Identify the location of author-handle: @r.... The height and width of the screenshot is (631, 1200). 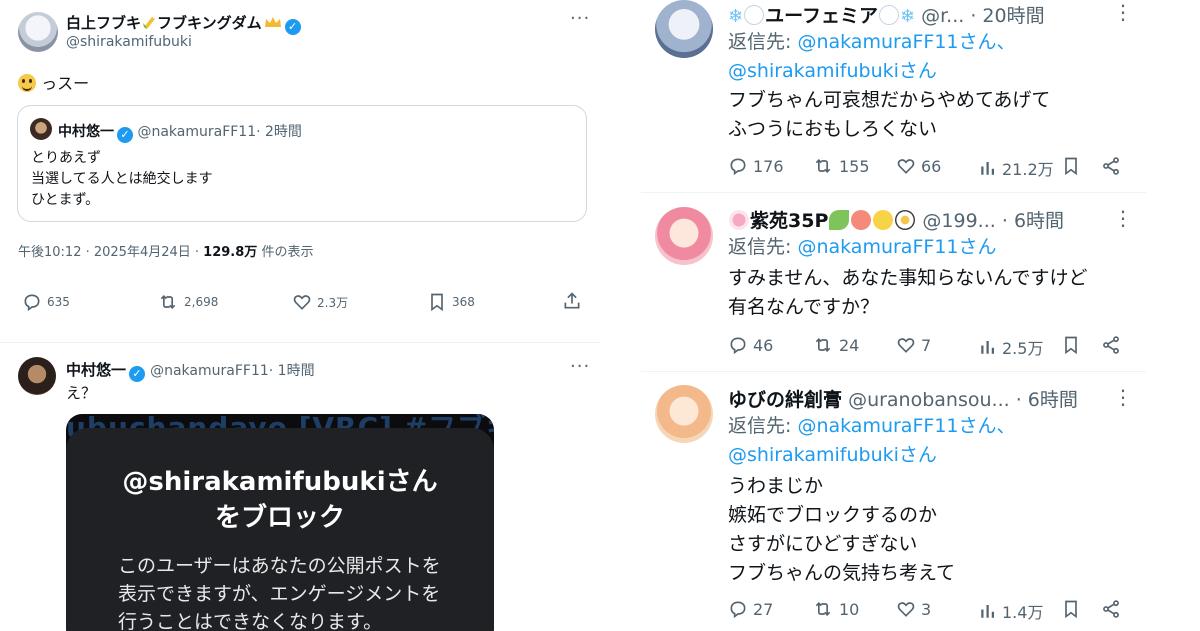
(942, 16).